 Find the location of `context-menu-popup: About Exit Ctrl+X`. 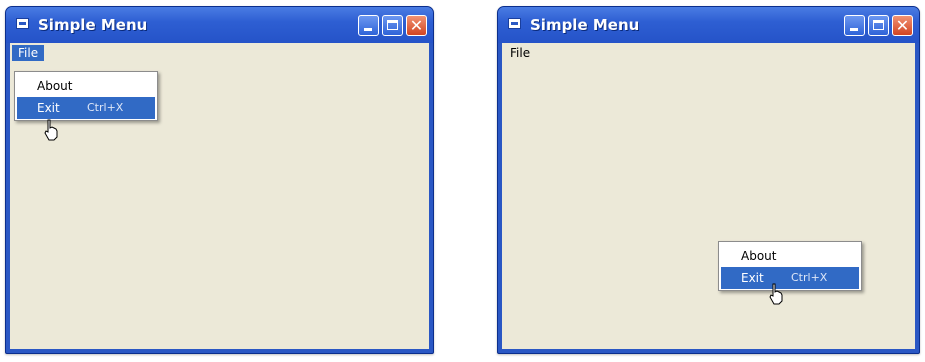

context-menu-popup: About Exit Ctrl+X is located at coordinates (790, 266).